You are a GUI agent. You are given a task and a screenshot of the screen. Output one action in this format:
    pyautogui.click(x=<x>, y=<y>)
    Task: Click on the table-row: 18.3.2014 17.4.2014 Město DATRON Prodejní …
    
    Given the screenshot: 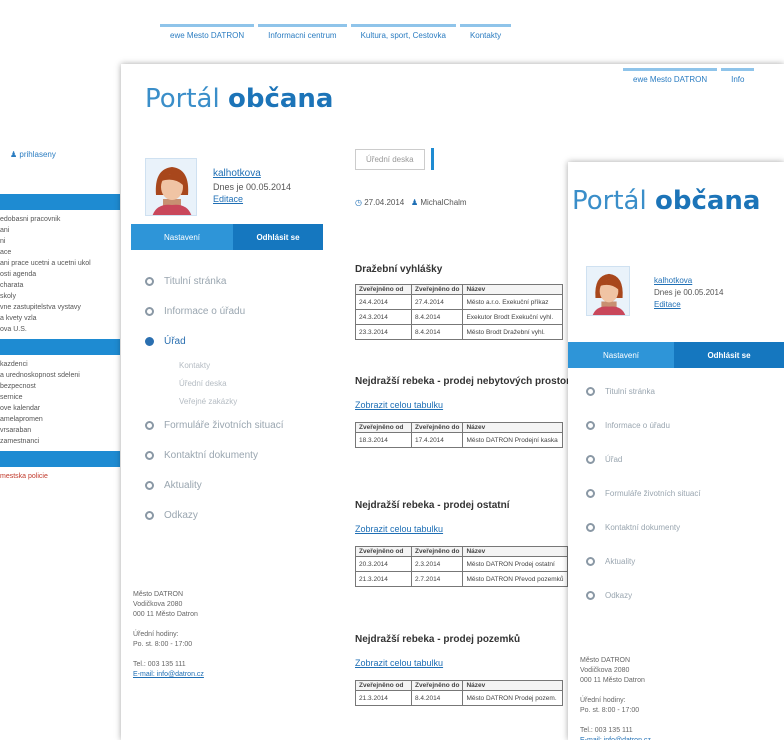 What is the action you would take?
    pyautogui.click(x=459, y=440)
    